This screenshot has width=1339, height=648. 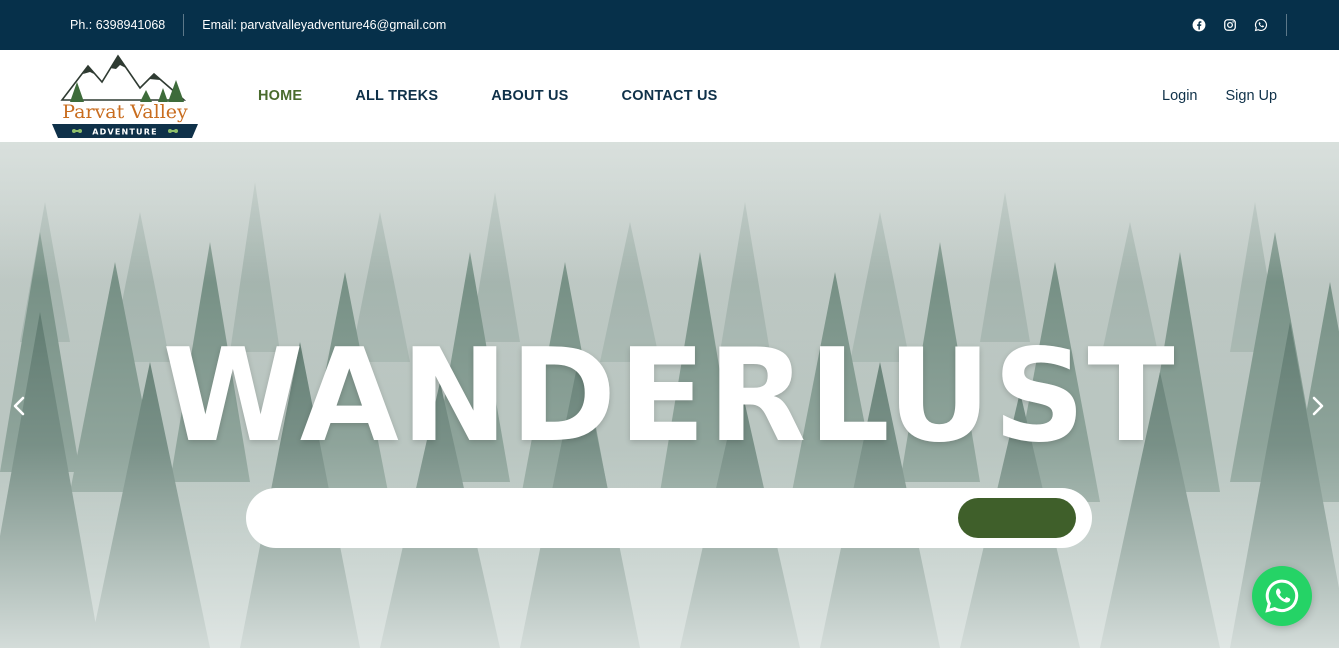 I want to click on instagram-icon, so click(x=1229, y=25).